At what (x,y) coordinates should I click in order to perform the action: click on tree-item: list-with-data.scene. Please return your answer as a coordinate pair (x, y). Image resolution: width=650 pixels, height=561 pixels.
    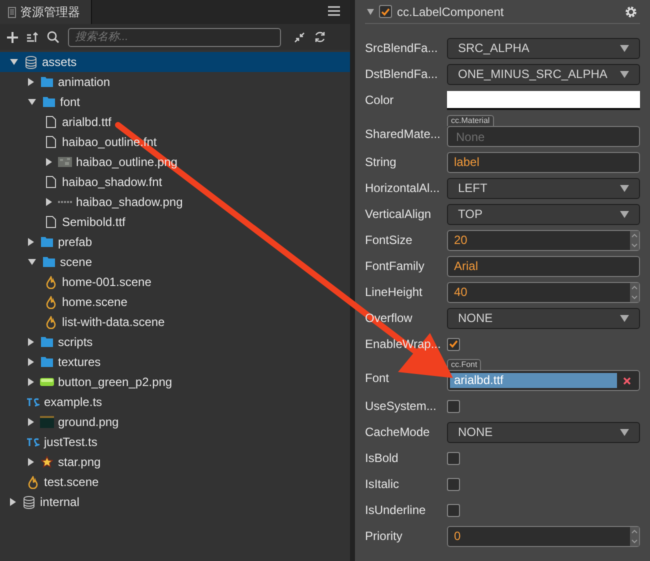
    Looking at the image, I should click on (175, 322).